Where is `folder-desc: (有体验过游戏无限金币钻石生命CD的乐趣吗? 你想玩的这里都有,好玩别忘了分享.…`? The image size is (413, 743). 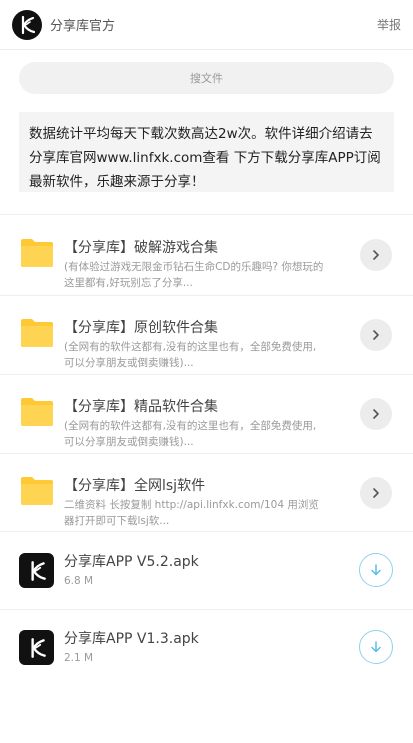
folder-desc: (有体验过游戏无限金币钻石生命CD的乐趣吗? 你想玩的这里都有,好玩别忘了分享.… is located at coordinates (194, 275).